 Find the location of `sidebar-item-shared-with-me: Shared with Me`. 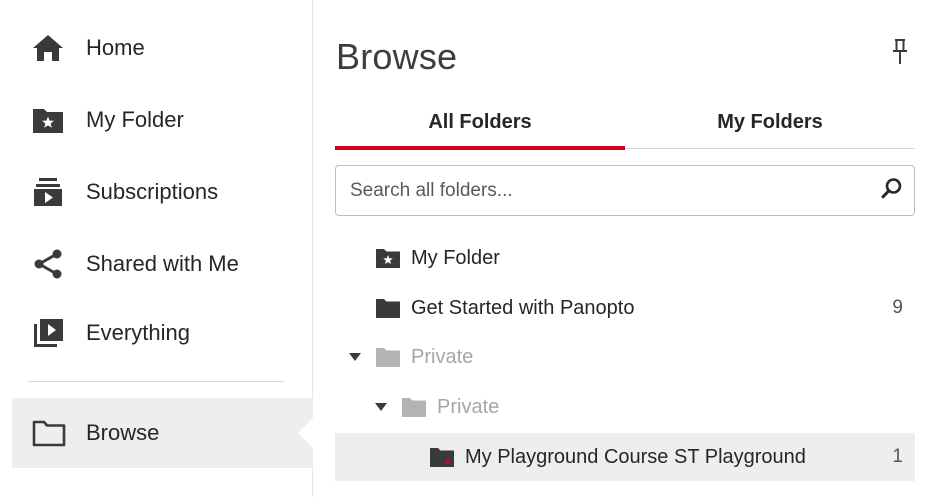

sidebar-item-shared-with-me: Shared with Me is located at coordinates (162, 264).